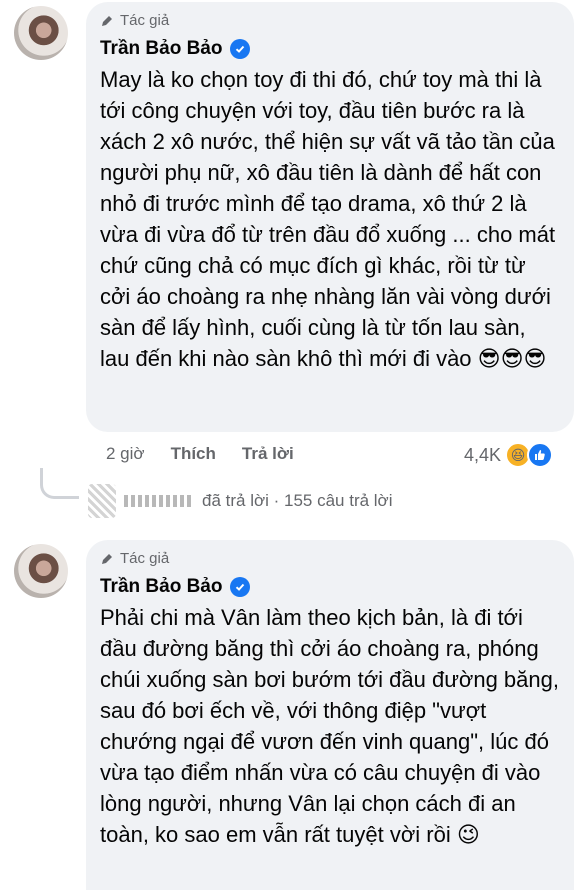 Image resolution: width=580 pixels, height=890 pixels. I want to click on comment-time: 2 giờ, so click(125, 454).